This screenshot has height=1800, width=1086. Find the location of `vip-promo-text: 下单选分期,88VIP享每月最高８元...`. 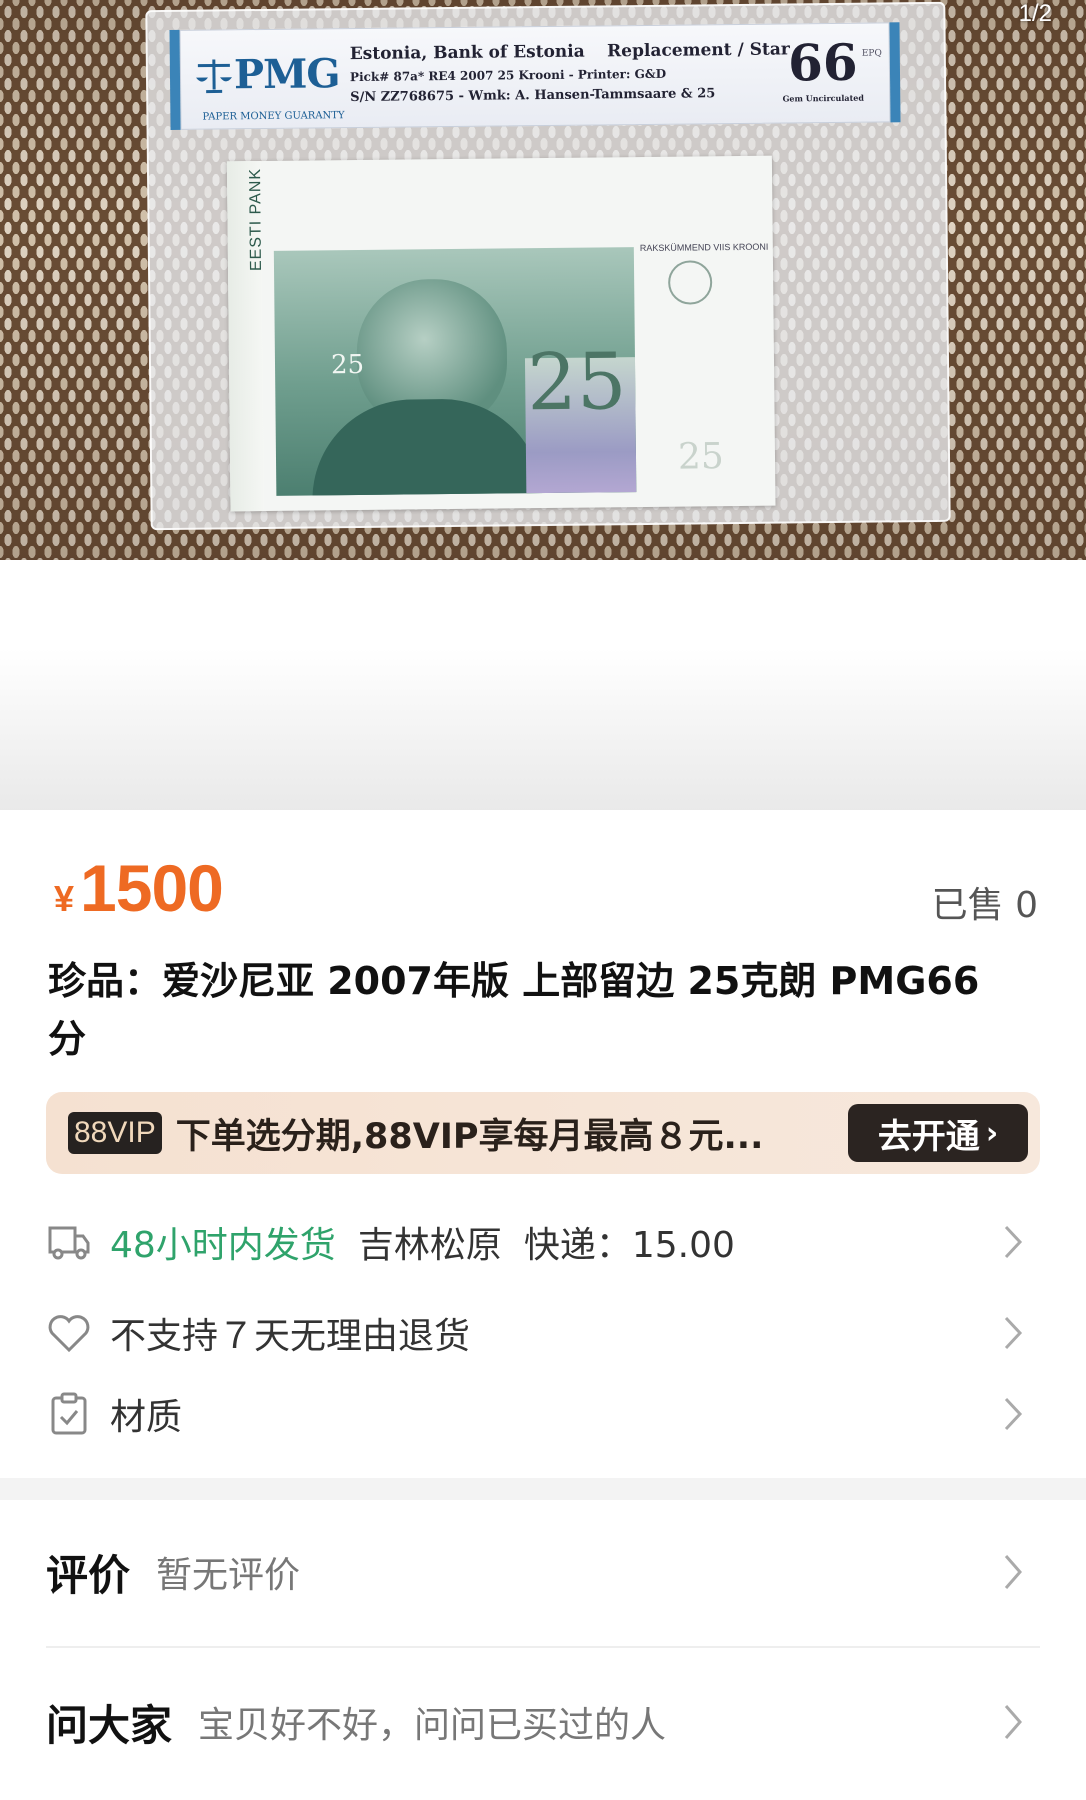

vip-promo-text: 下单选分期,88VIP享每月最高８元... is located at coordinates (469, 1136).